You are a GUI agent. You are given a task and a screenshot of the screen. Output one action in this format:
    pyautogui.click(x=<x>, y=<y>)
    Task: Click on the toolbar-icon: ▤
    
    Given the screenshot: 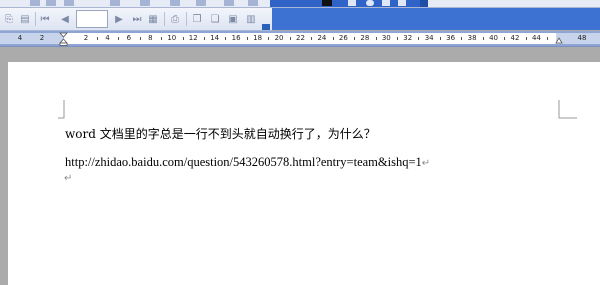 What is the action you would take?
    pyautogui.click(x=25, y=19)
    